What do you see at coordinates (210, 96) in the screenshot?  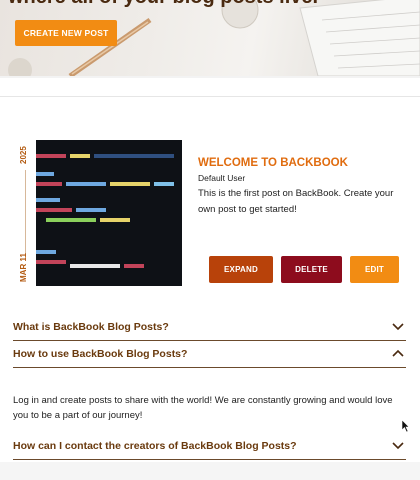 I see `divider` at bounding box center [210, 96].